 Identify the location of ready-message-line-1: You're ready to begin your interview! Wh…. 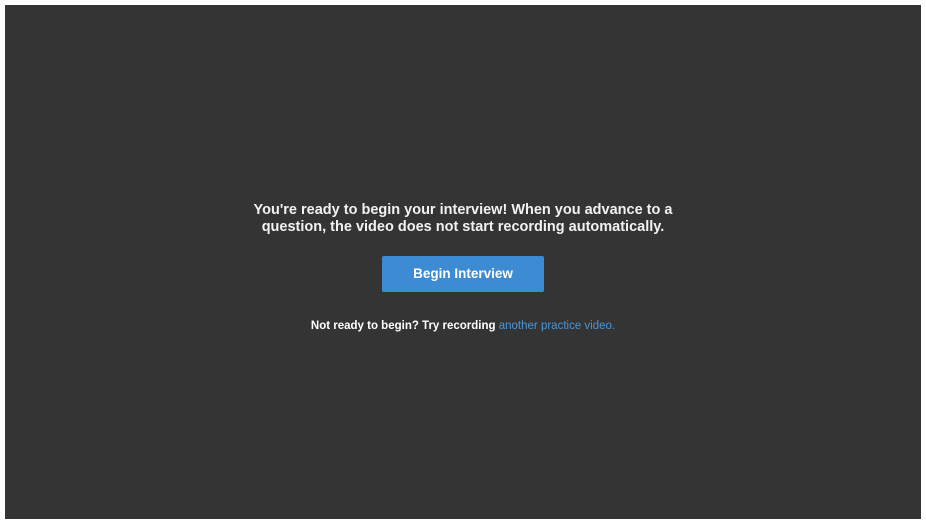
(463, 210).